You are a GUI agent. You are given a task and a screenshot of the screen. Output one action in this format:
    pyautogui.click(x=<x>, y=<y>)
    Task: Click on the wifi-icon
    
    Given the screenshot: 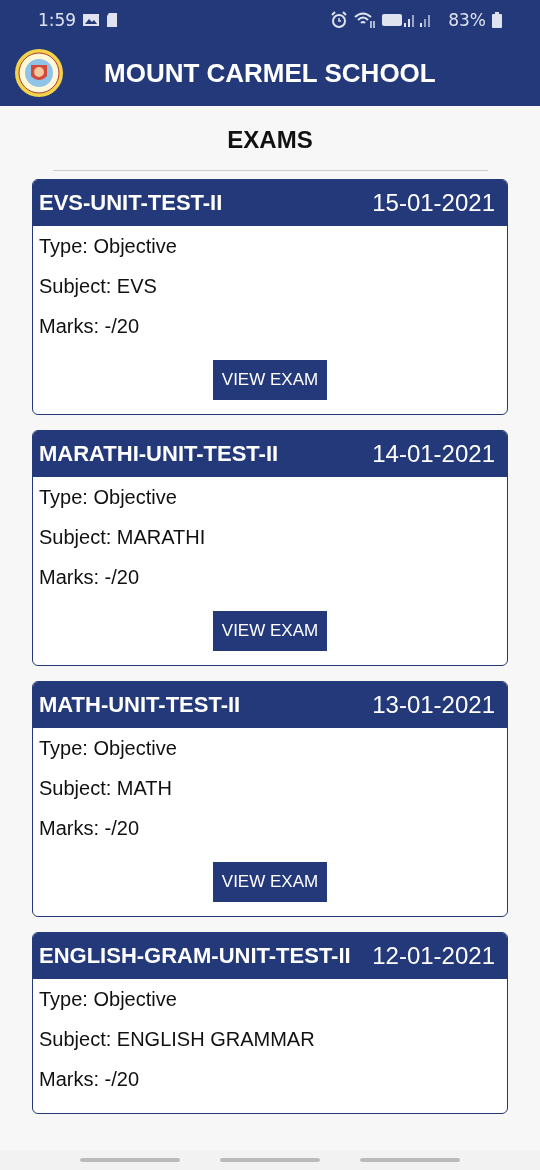 What is the action you would take?
    pyautogui.click(x=365, y=20)
    